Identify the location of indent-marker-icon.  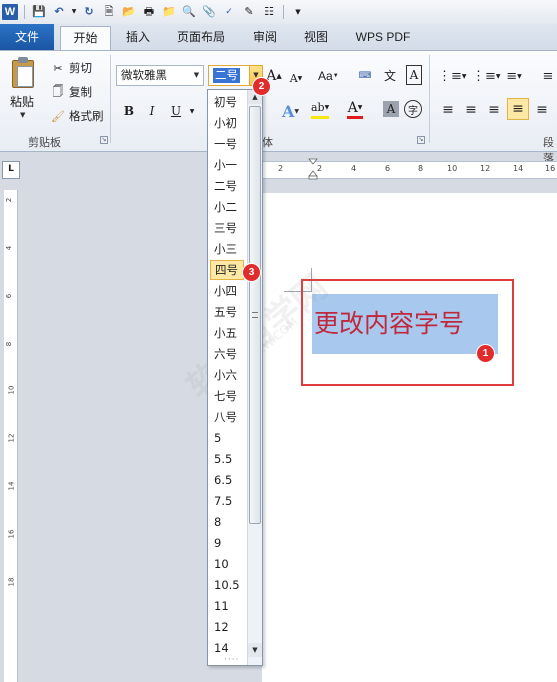
(313, 169).